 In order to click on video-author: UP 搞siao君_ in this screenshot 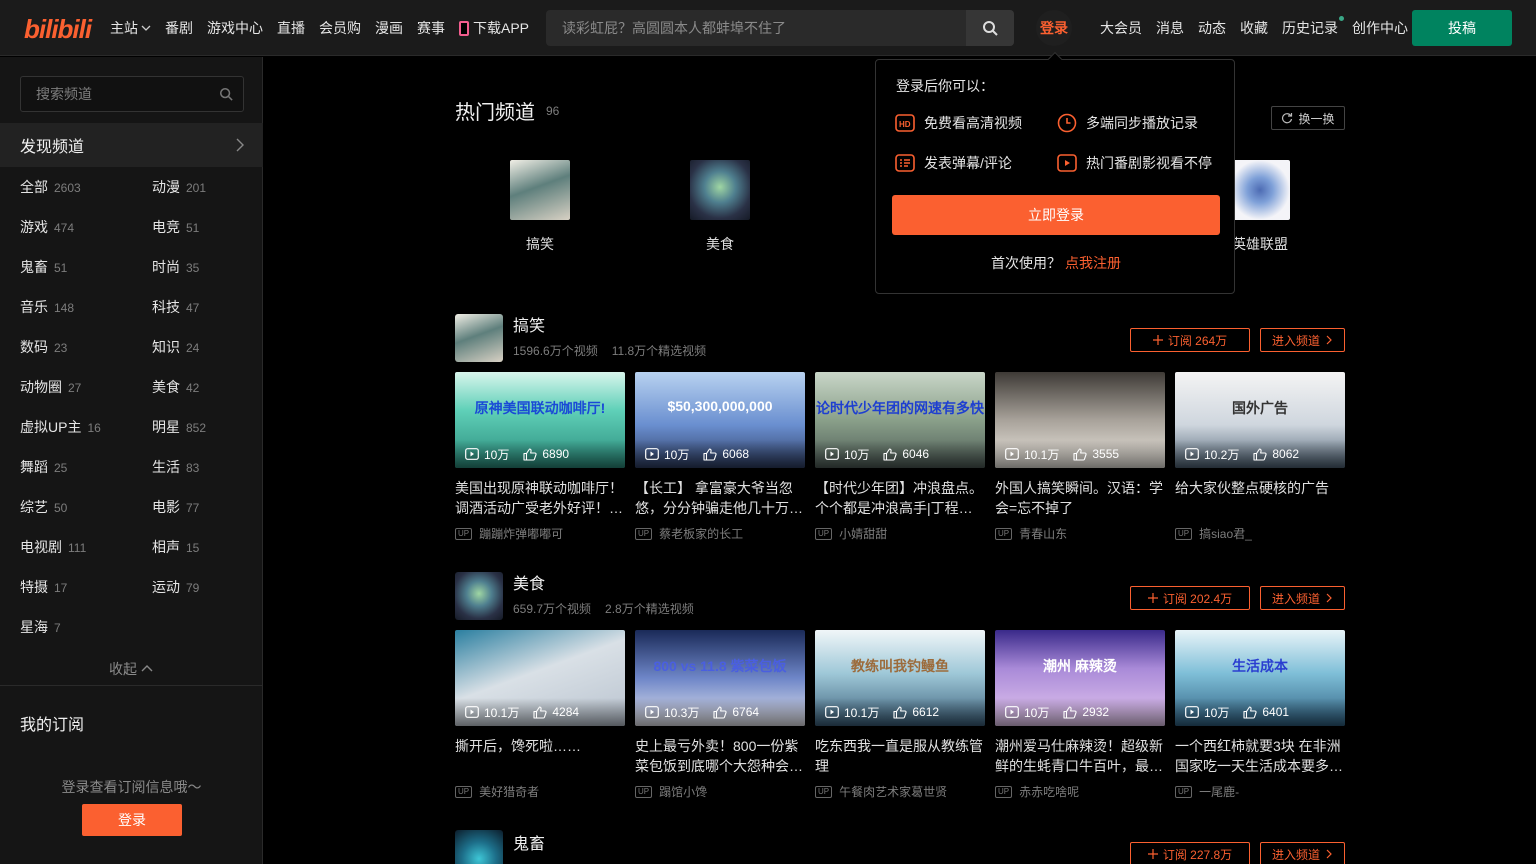, I will do `click(1260, 533)`.